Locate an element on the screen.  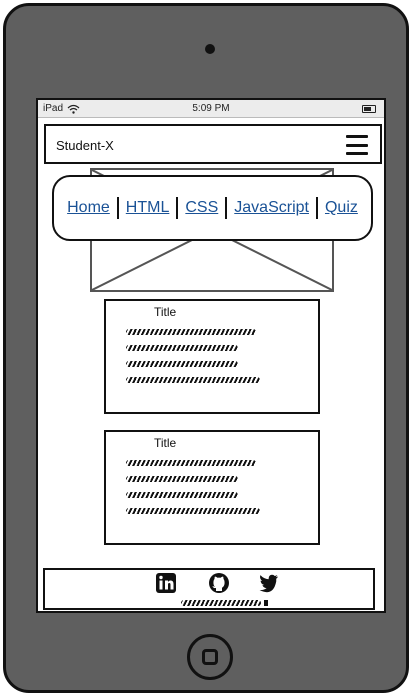
home-button is located at coordinates (210, 657).